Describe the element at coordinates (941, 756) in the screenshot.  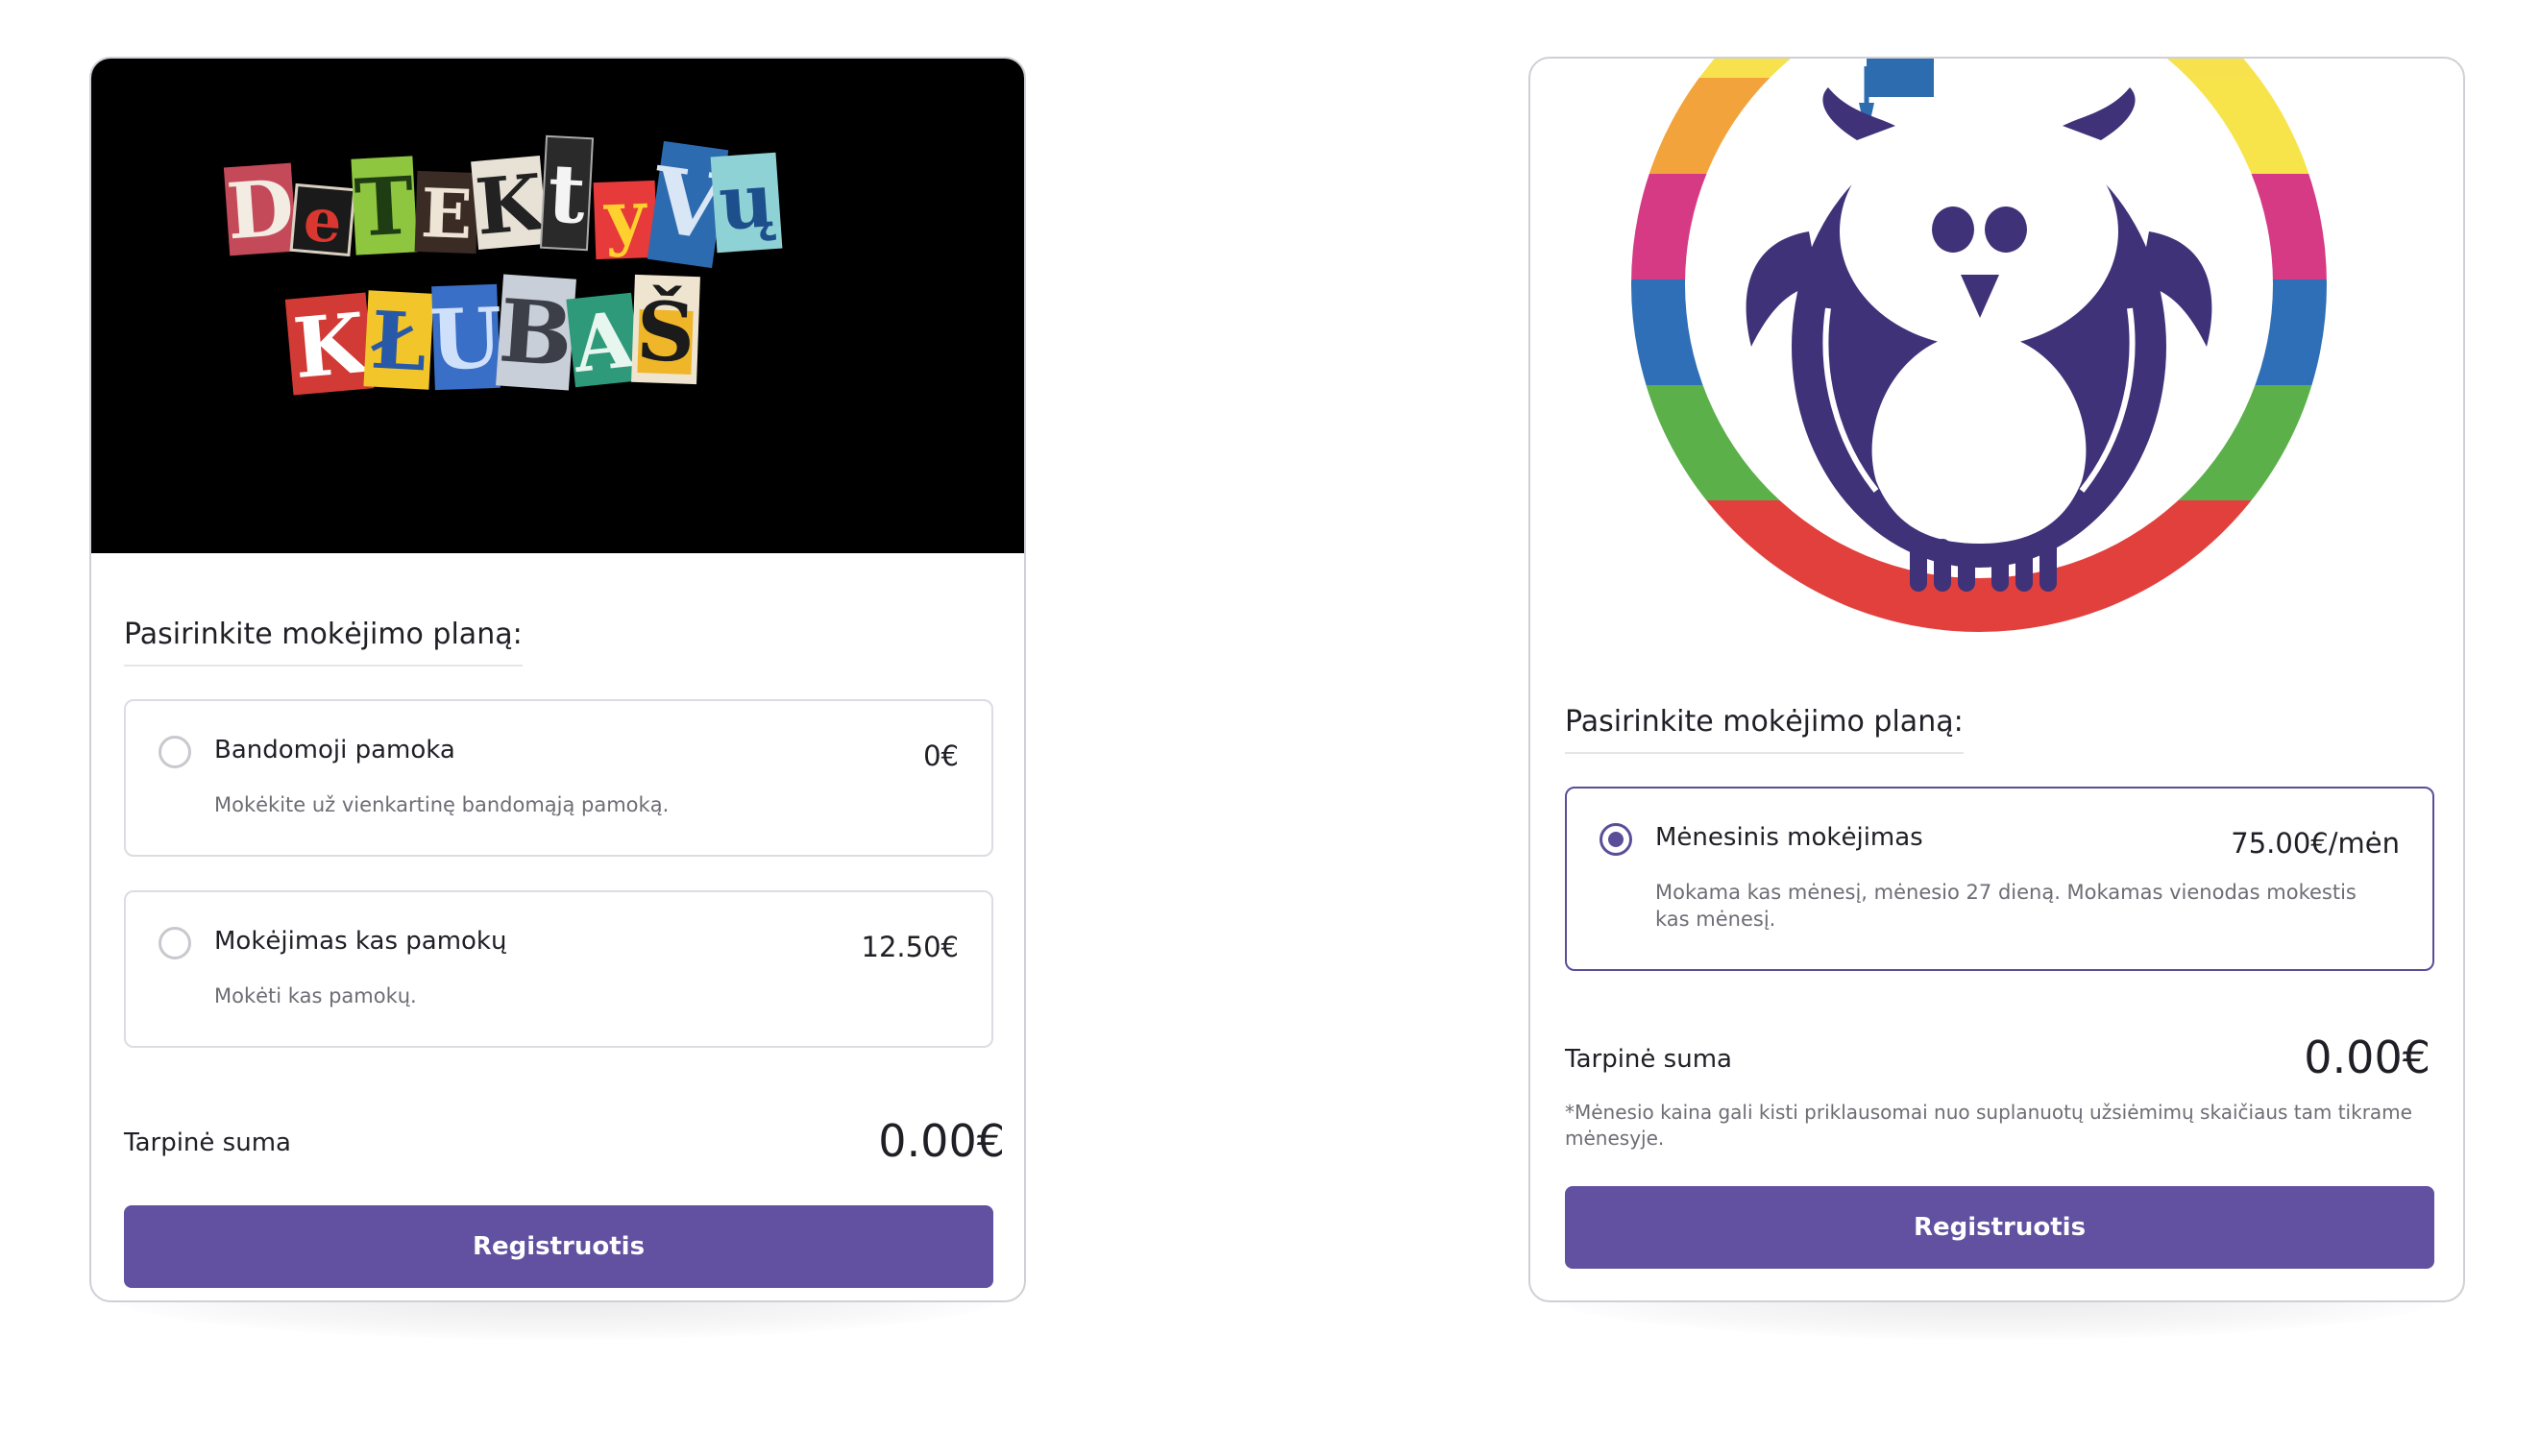
I see `plan-price: 0€` at that location.